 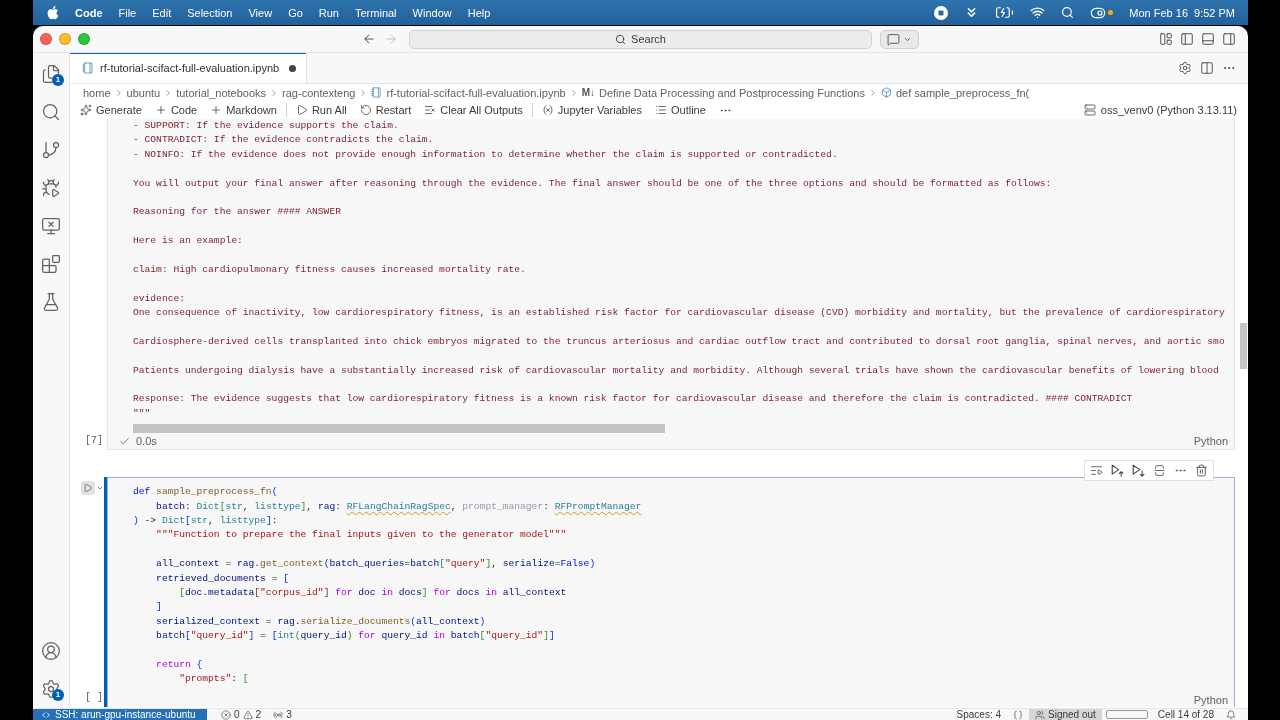 I want to click on menu-item: Run, so click(x=328, y=12).